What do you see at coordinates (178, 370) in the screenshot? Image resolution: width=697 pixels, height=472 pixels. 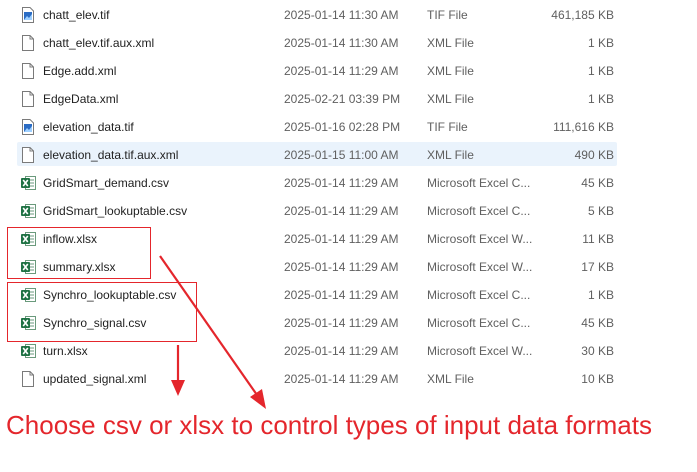 I see `csv-arrow` at bounding box center [178, 370].